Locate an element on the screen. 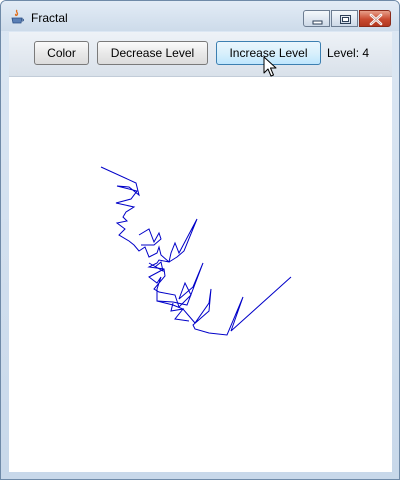  fractal-curve-lower is located at coordinates (224, 306).